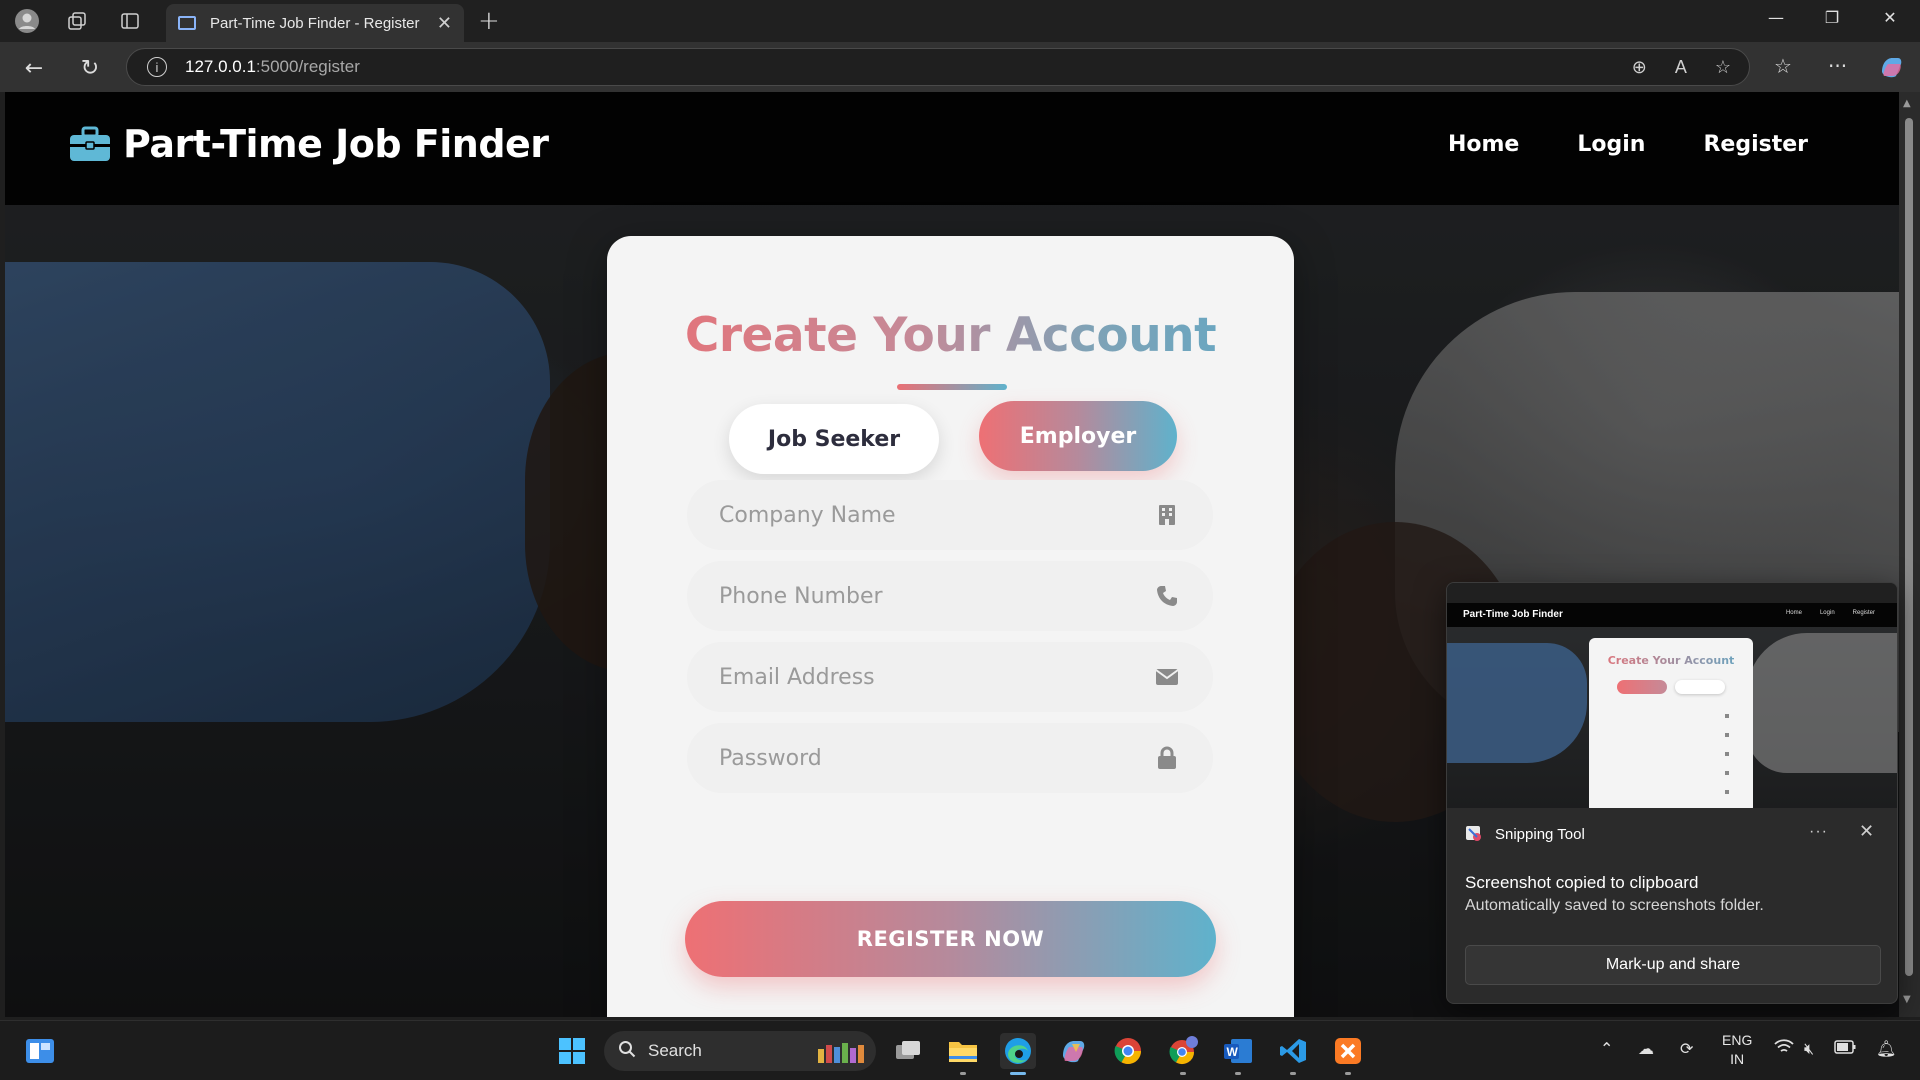 This screenshot has height=1080, width=1920. What do you see at coordinates (952, 387) in the screenshot?
I see `title-underline` at bounding box center [952, 387].